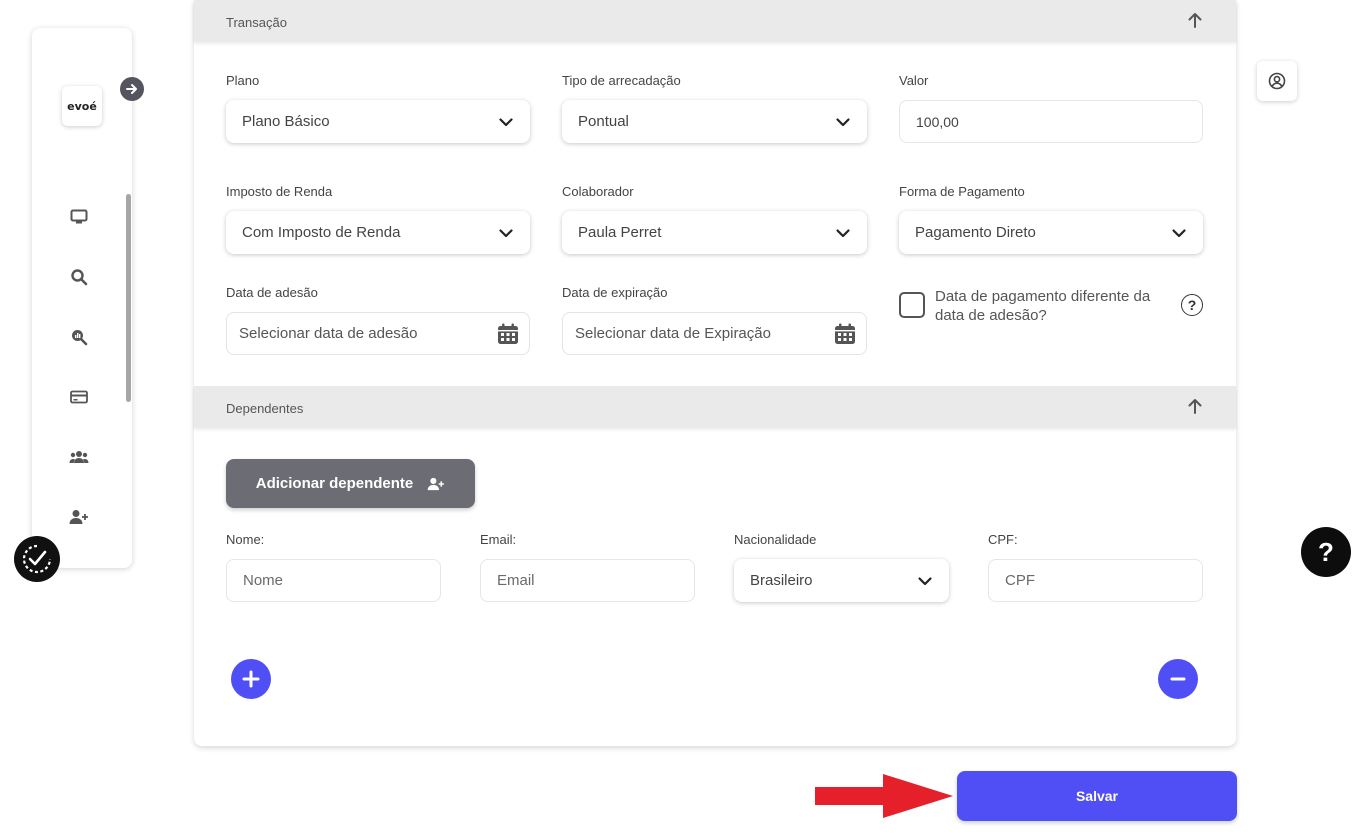 This screenshot has width=1362, height=835. I want to click on help-tooltip-icon: ?, so click(1192, 305).